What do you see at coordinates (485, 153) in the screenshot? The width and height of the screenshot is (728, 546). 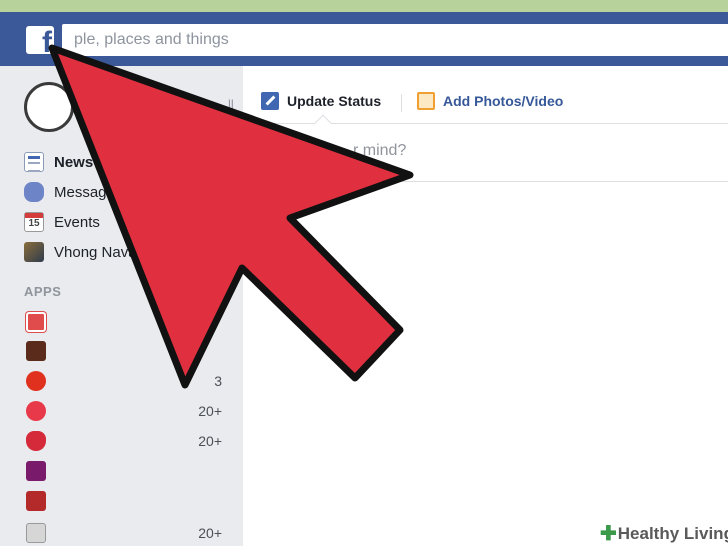 I see `status-composer: r mind?` at bounding box center [485, 153].